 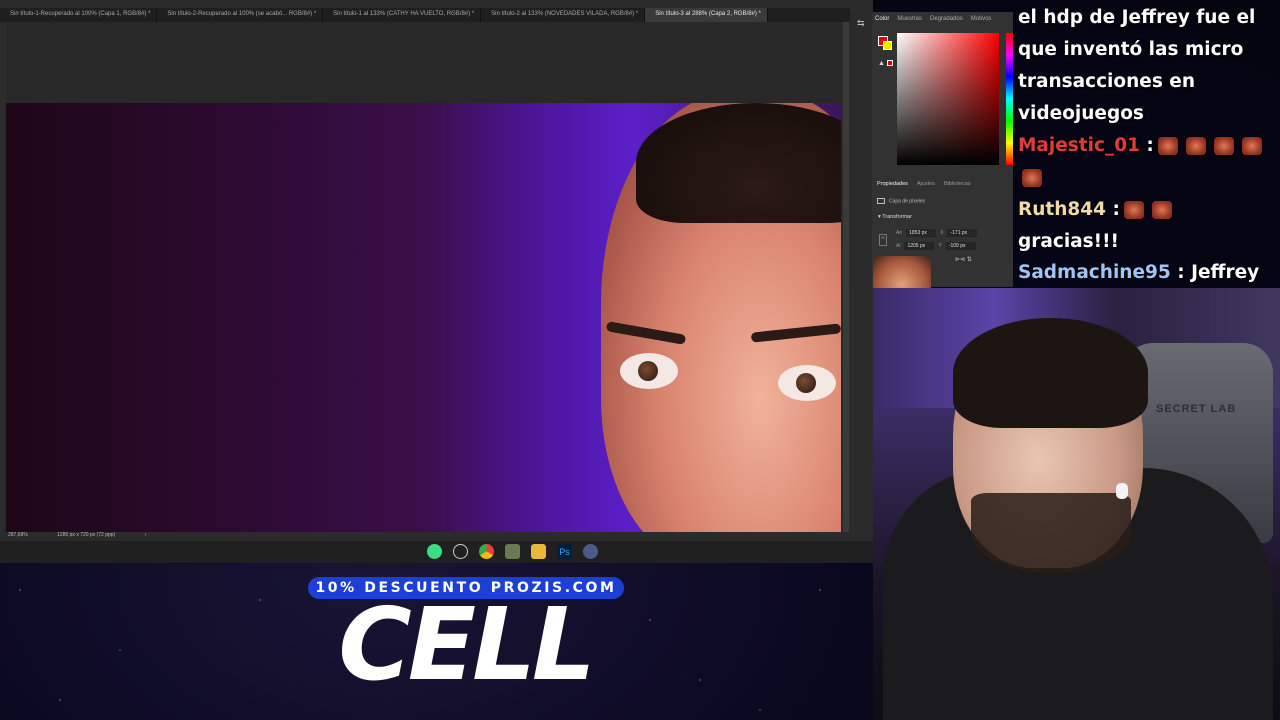 I want to click on status-arrow: ›, so click(x=146, y=535).